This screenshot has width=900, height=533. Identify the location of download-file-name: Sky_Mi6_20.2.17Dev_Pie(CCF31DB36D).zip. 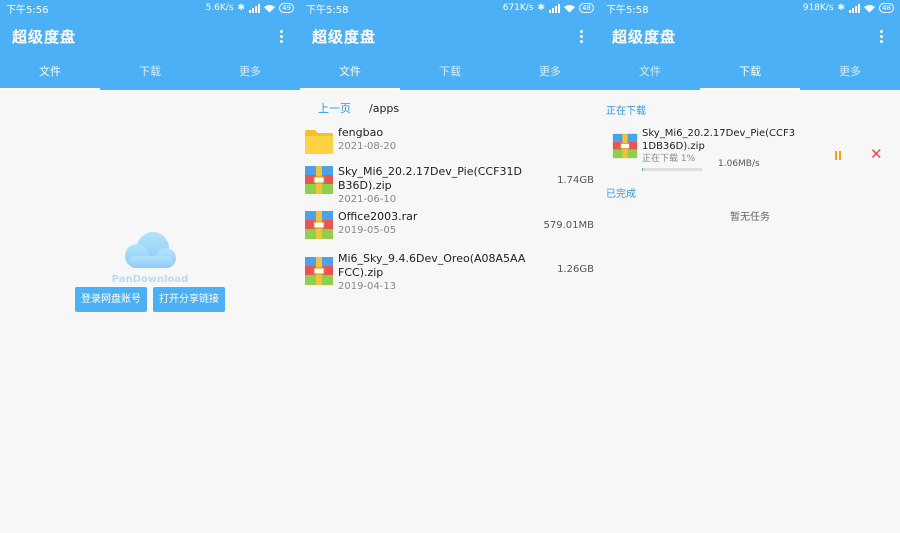
(719, 140).